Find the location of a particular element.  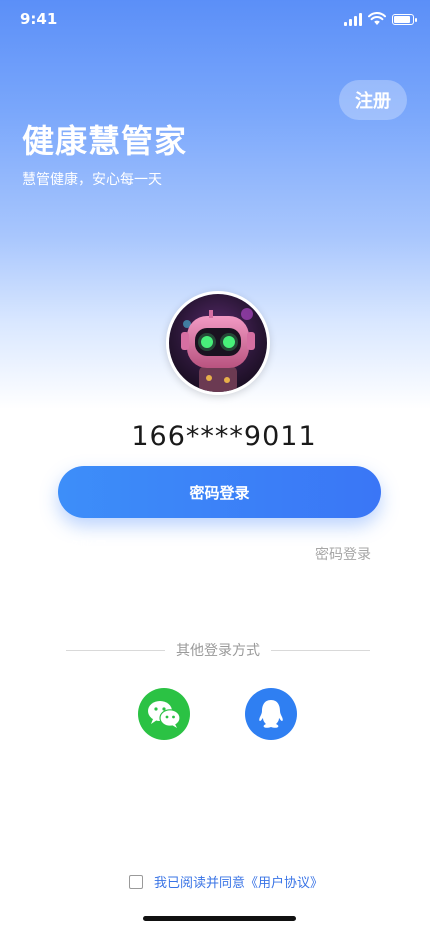

qq-icon is located at coordinates (271, 714).